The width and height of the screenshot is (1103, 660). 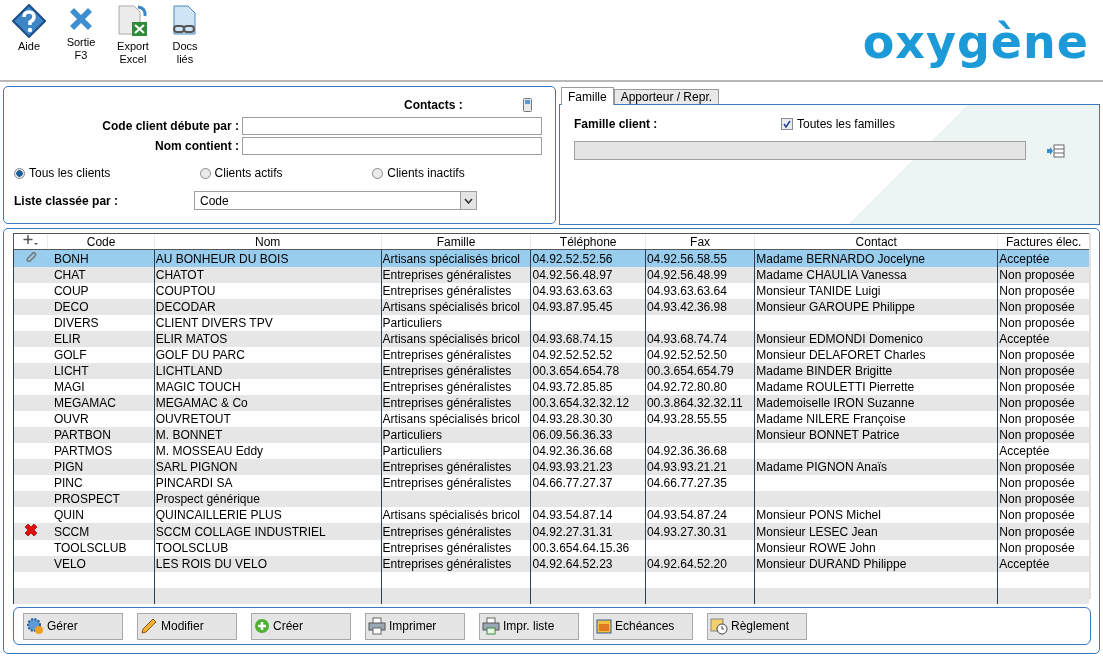 I want to click on calendar-clock-icon, so click(x=719, y=626).